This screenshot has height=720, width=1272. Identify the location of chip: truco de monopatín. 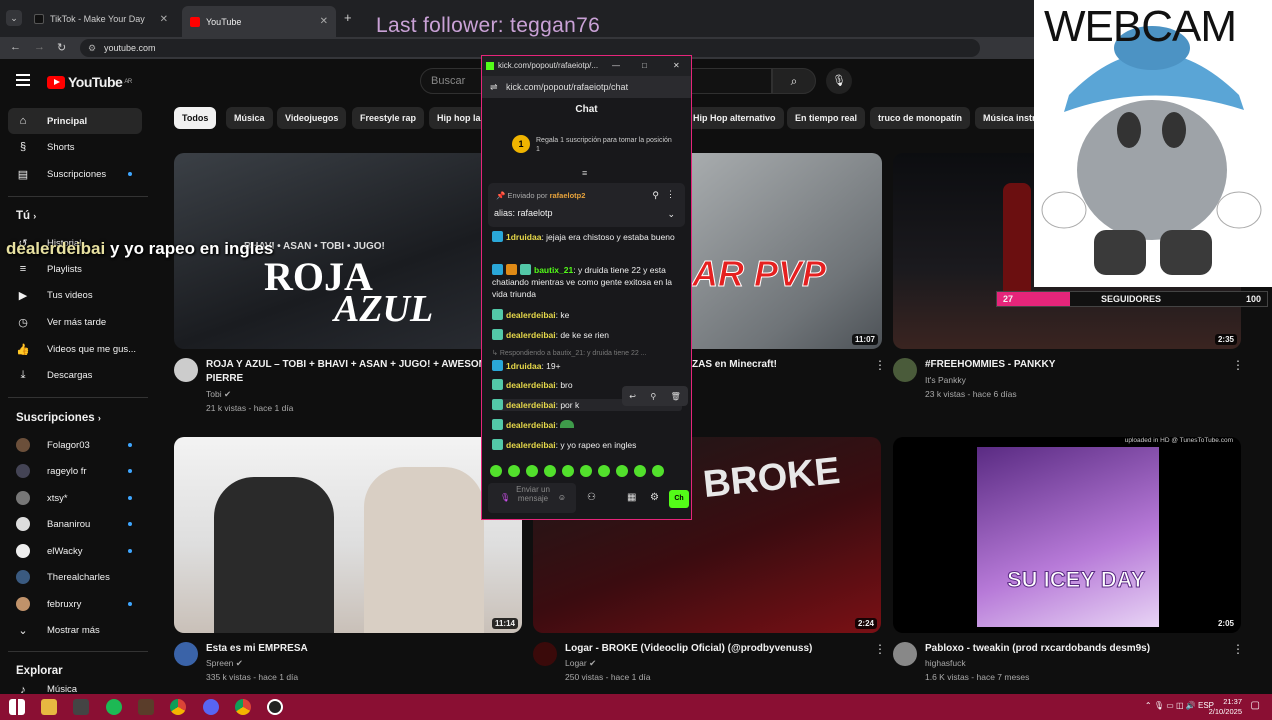
(920, 118).